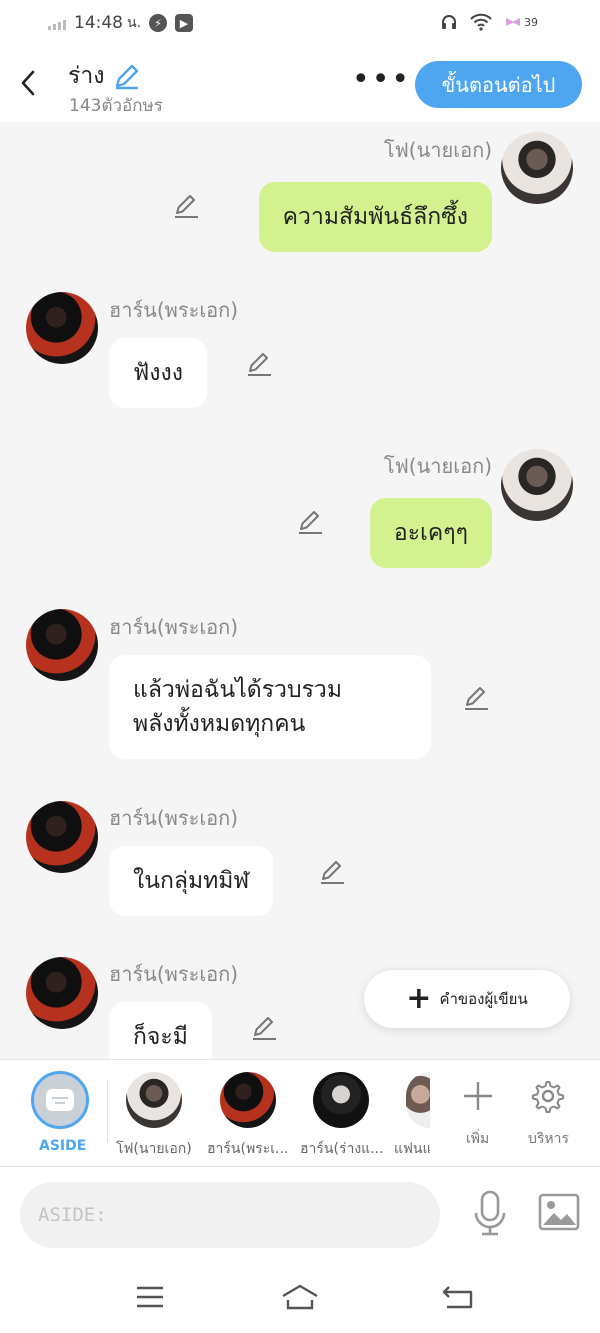 This screenshot has height=1333, width=600. I want to click on image-icon, so click(559, 1212).